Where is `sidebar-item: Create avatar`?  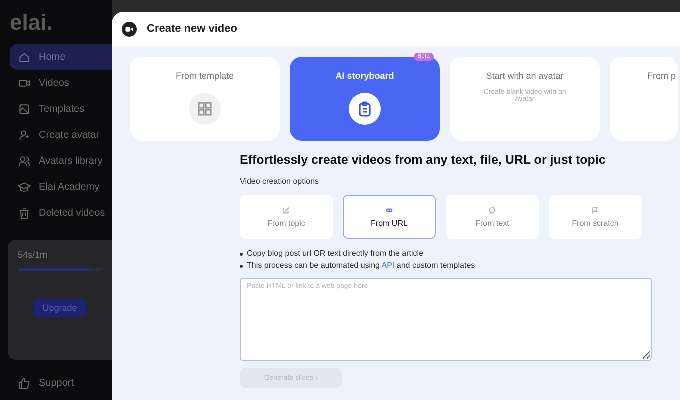
sidebar-item: Create avatar is located at coordinates (61, 135).